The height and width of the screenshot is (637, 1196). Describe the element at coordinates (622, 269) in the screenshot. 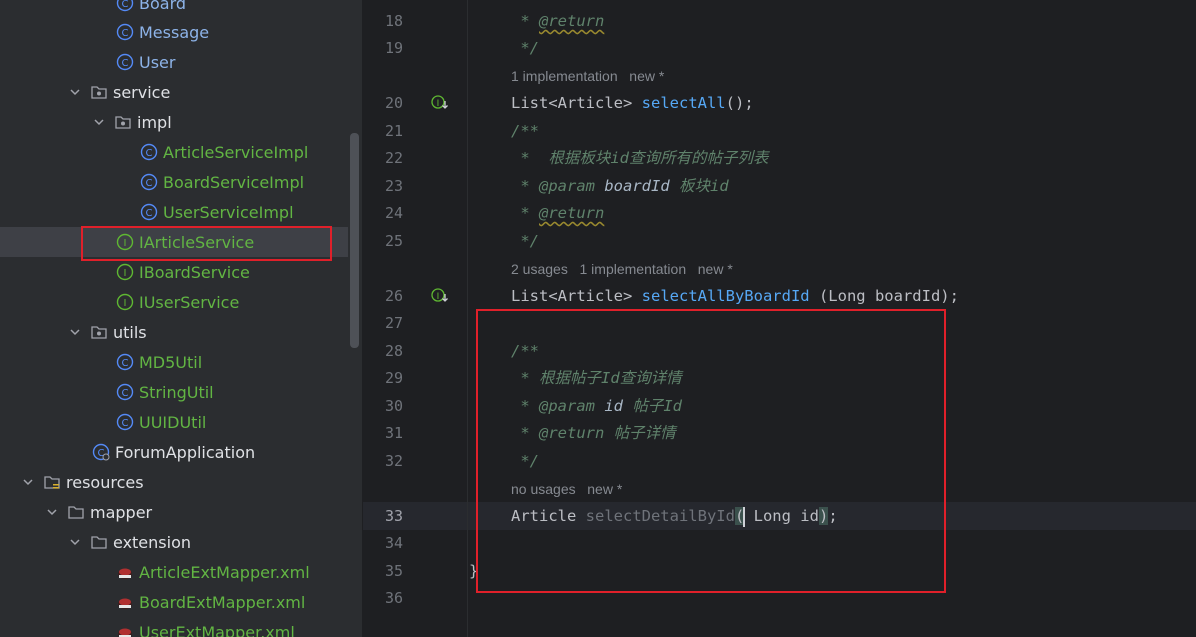

I see `codelens-hint: 2 usages 1 implementation new *` at that location.